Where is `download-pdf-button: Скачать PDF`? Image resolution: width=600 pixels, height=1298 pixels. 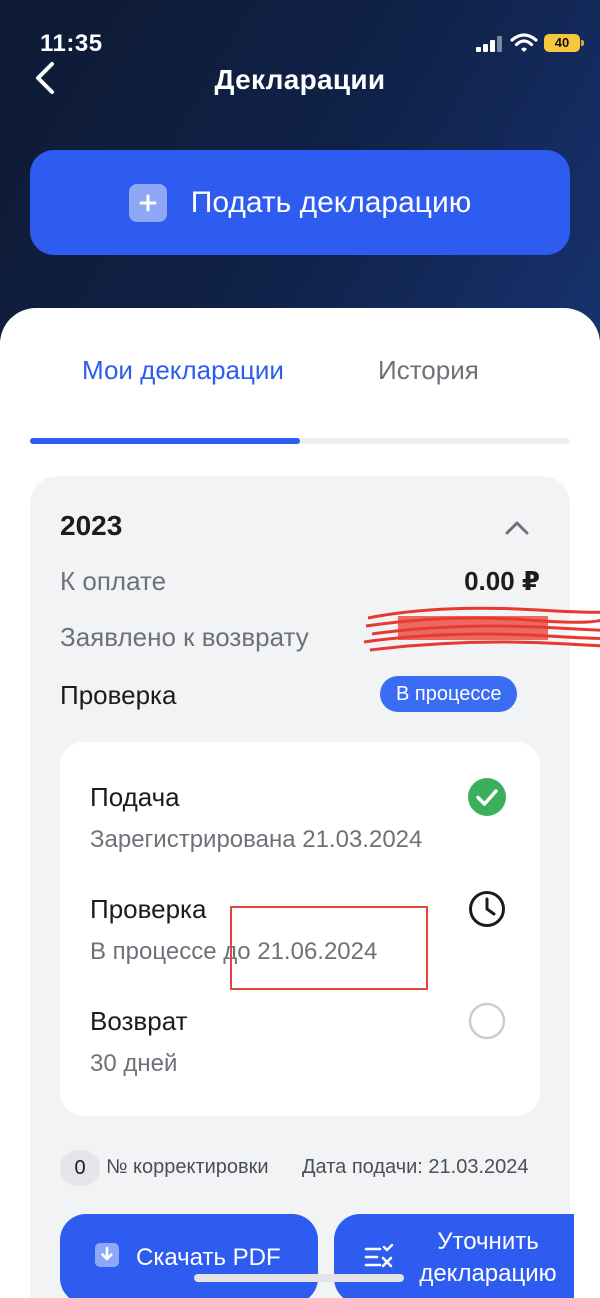
download-pdf-button: Скачать PDF is located at coordinates (189, 1256).